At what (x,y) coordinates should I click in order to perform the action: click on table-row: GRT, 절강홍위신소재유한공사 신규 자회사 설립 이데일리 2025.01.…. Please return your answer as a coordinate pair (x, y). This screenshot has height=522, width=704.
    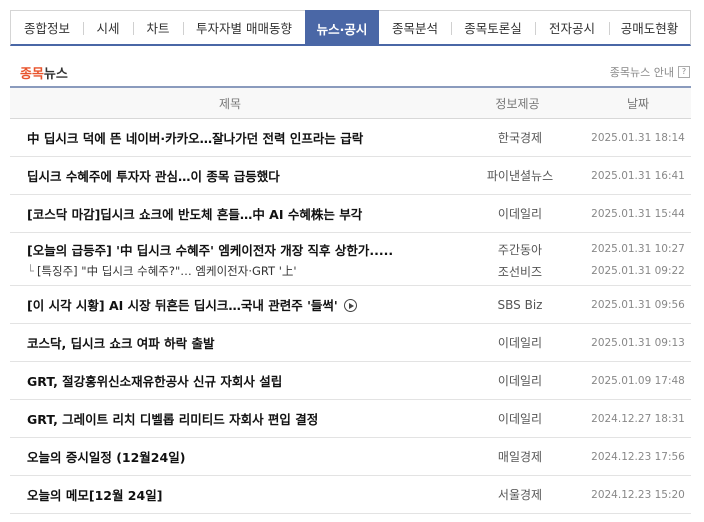
    Looking at the image, I should click on (350, 381).